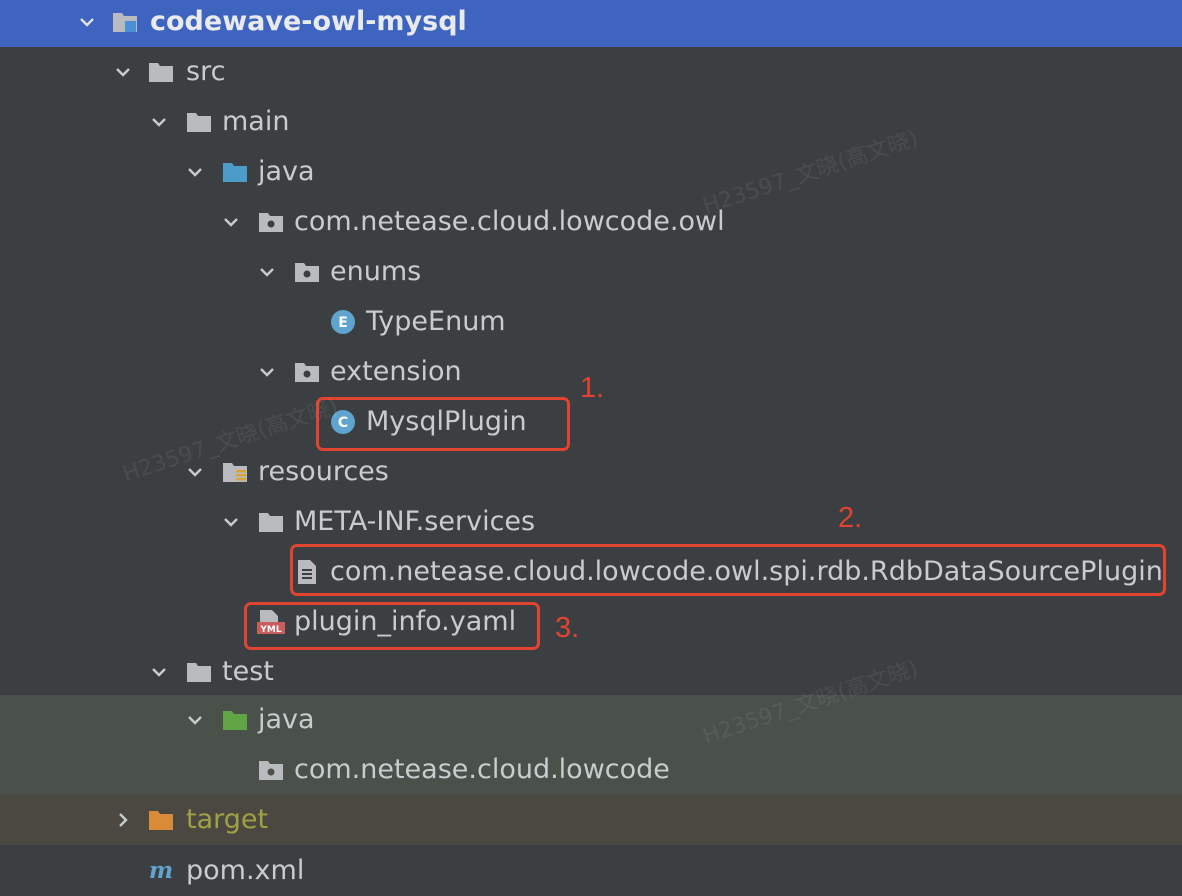 Image resolution: width=1182 pixels, height=896 pixels. What do you see at coordinates (235, 172) in the screenshot?
I see `source-root-folder-icon` at bounding box center [235, 172].